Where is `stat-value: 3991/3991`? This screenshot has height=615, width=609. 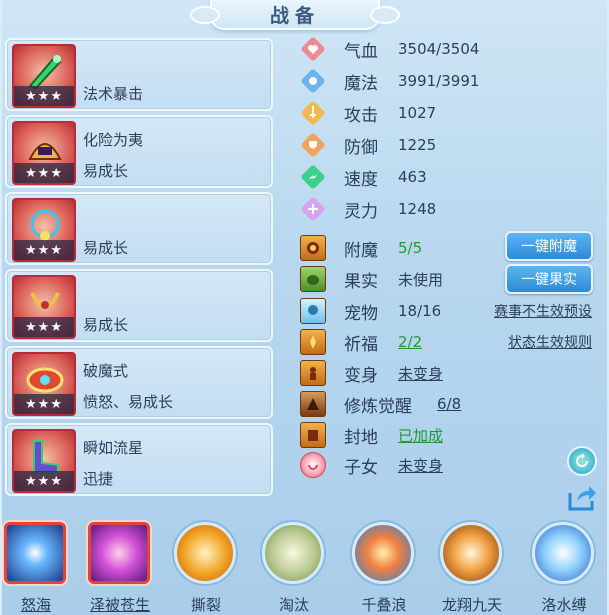
stat-value: 3991/3991 is located at coordinates (439, 81).